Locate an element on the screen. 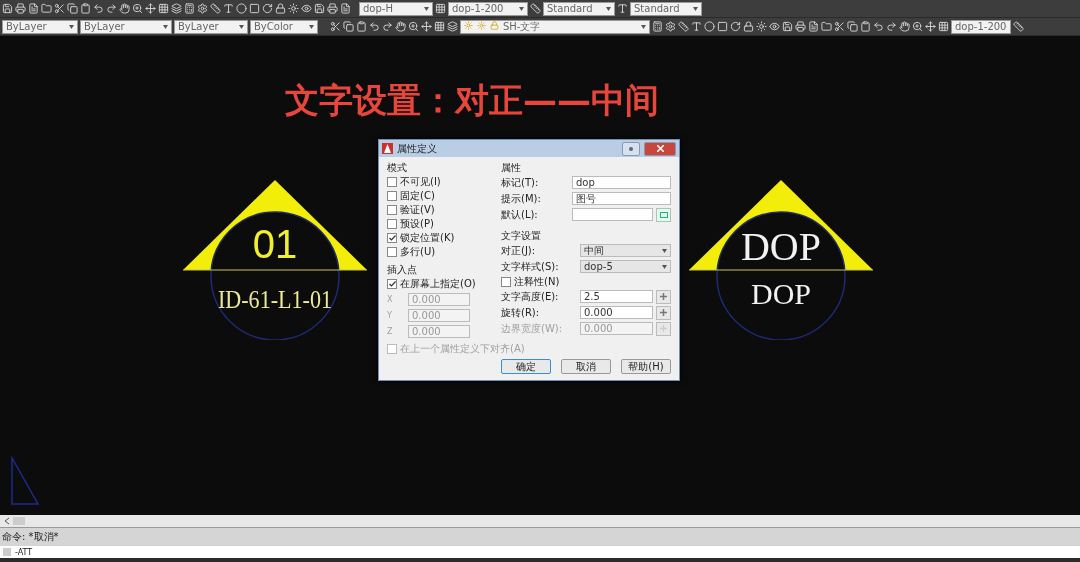  layer-dropdown: SH-文字 is located at coordinates (555, 26).